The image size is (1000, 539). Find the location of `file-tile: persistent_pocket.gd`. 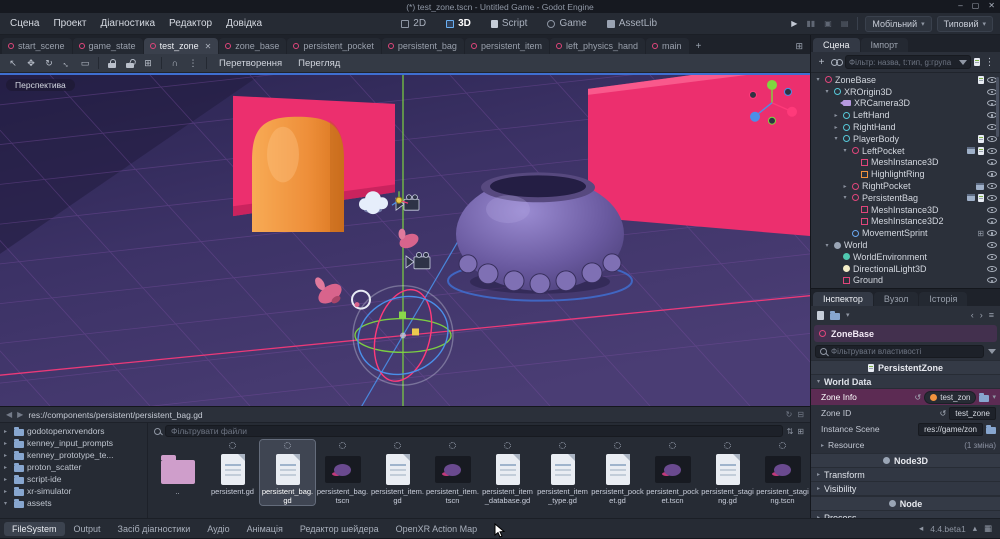

file-tile: persistent_pocket.gd is located at coordinates (617, 472).